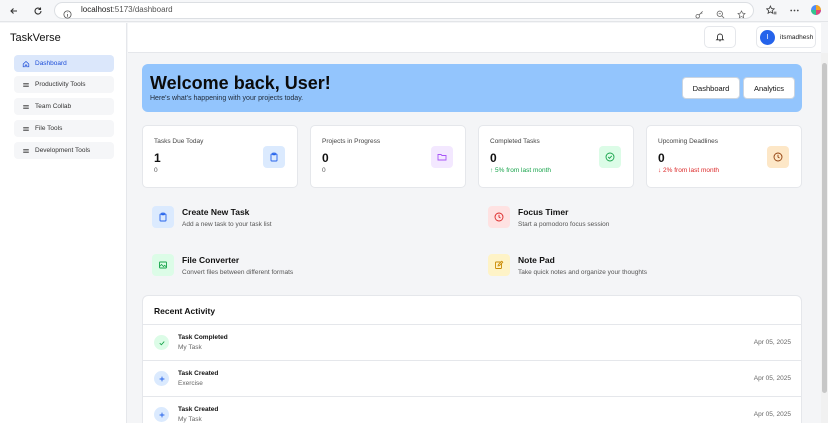  What do you see at coordinates (127, 9) in the screenshot?
I see `url-text: localhost:5173/dashboard` at bounding box center [127, 9].